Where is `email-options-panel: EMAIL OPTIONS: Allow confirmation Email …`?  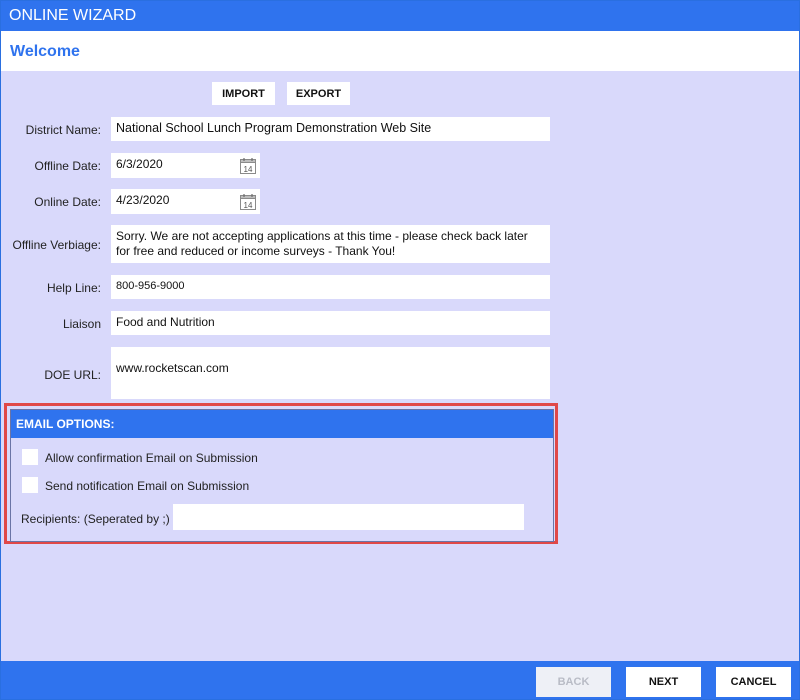 email-options-panel: EMAIL OPTIONS: Allow confirmation Email … is located at coordinates (282, 475).